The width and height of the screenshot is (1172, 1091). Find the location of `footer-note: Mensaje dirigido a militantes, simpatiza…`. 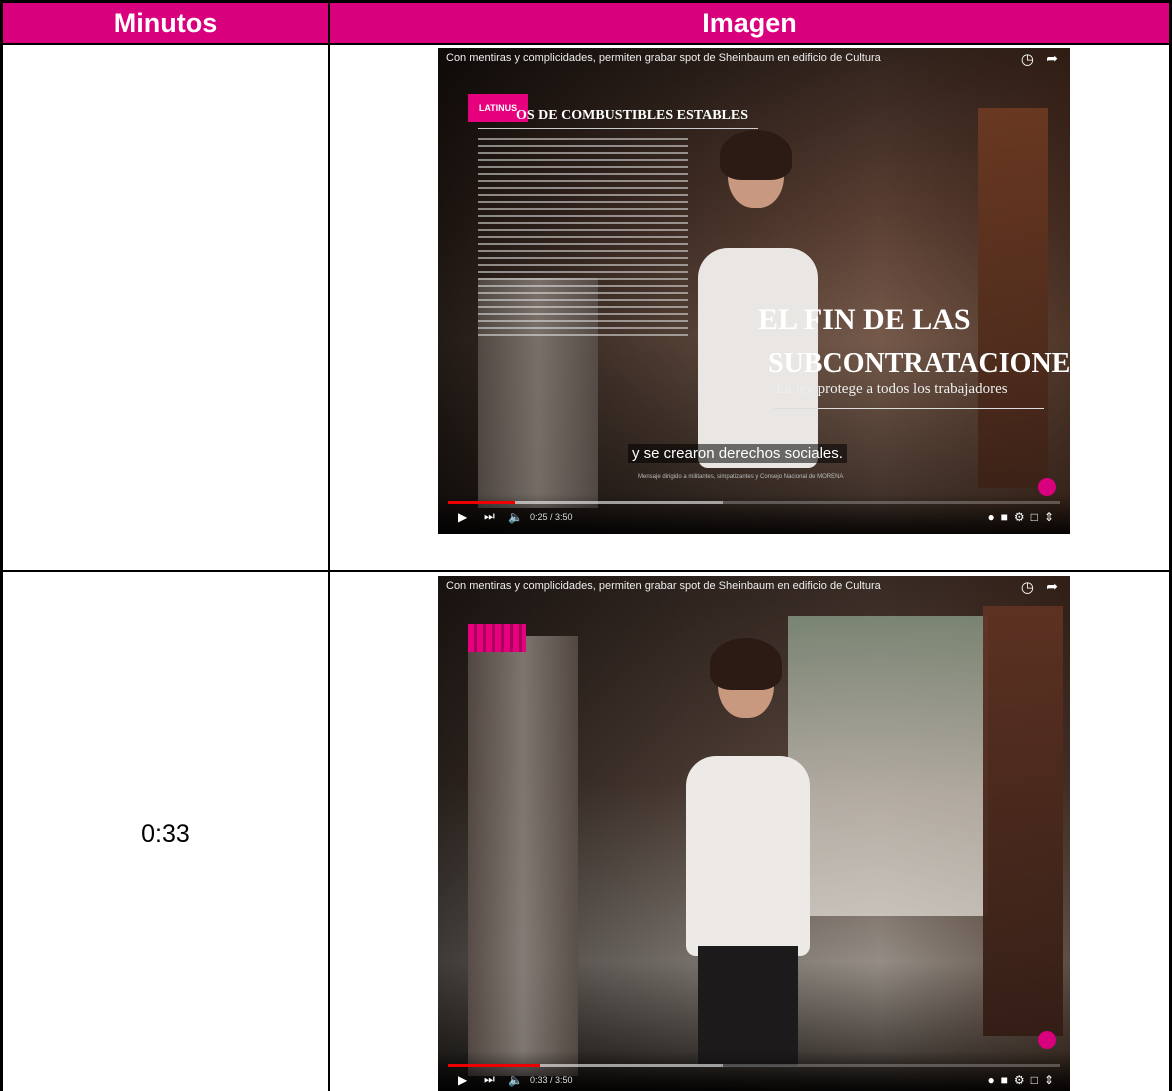

footer-note: Mensaje dirigido a militantes, simpatiza… is located at coordinates (741, 477).